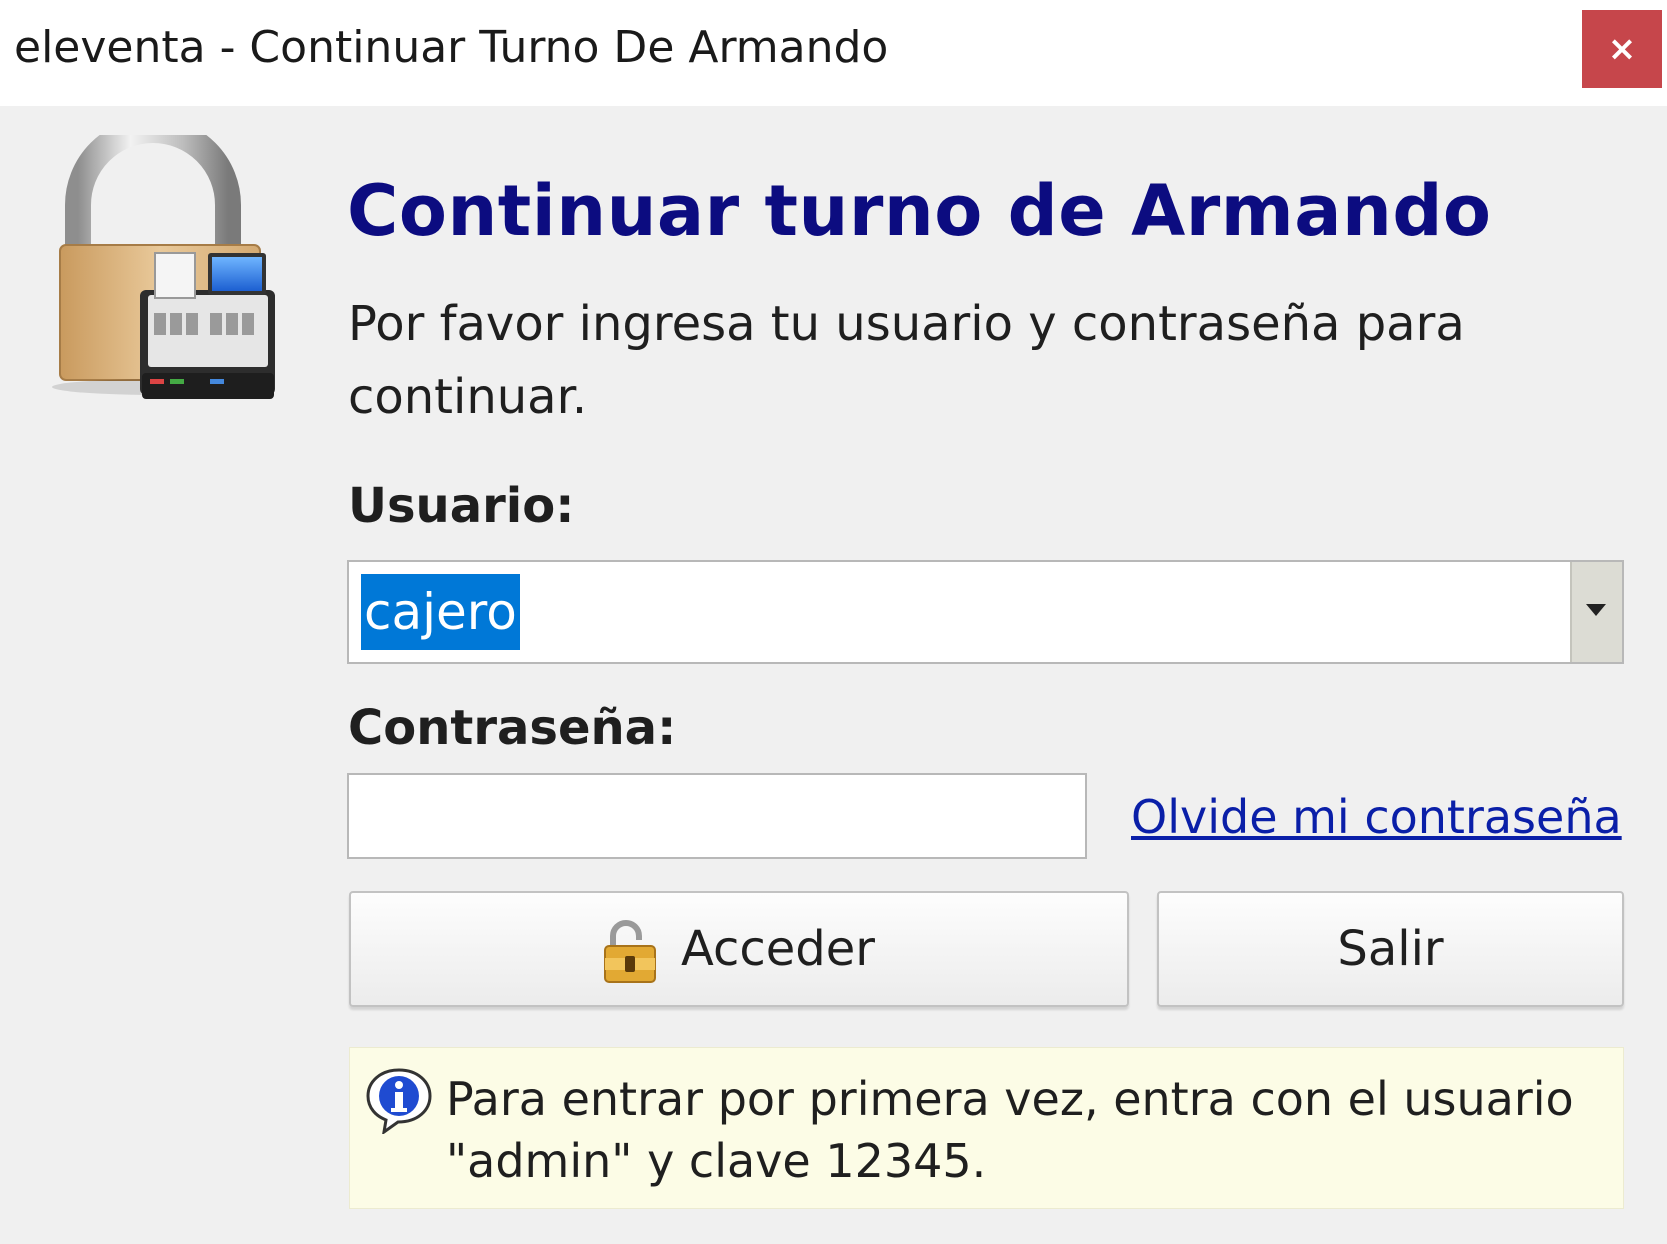 The height and width of the screenshot is (1244, 1667). I want to click on dialog-heading: Continuar turno de Armando, so click(919, 211).